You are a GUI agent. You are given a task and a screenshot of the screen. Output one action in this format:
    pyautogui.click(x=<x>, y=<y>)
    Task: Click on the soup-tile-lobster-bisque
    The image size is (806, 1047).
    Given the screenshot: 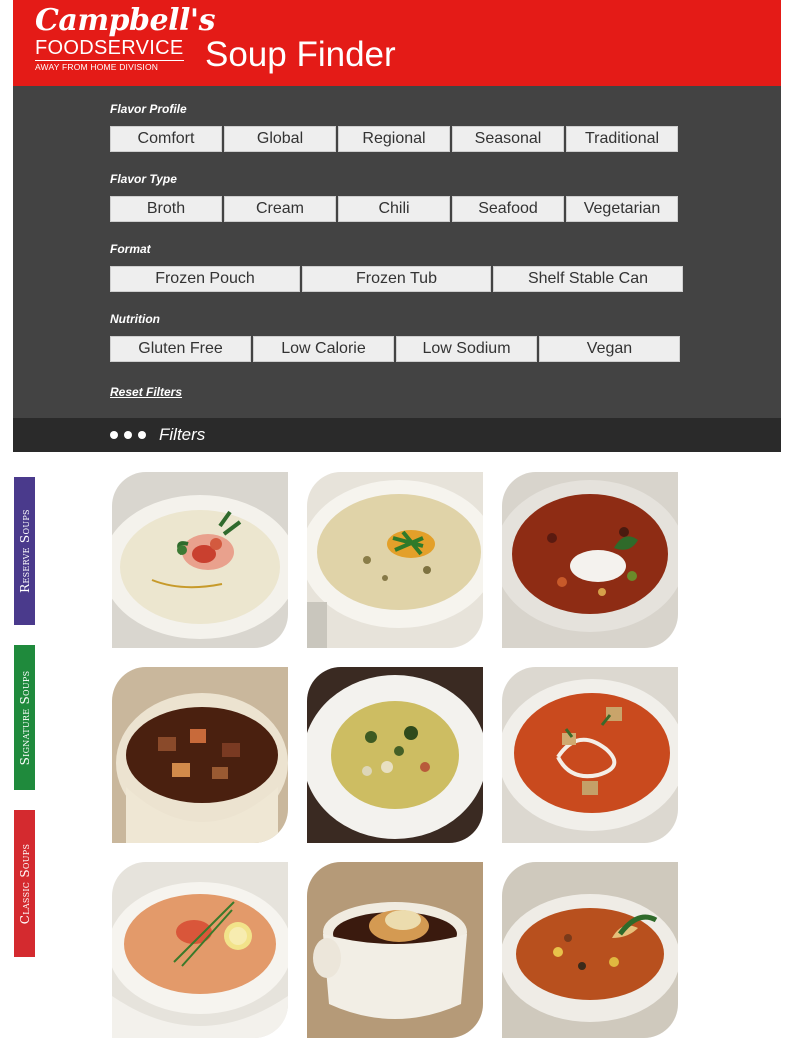 What is the action you would take?
    pyautogui.click(x=200, y=560)
    